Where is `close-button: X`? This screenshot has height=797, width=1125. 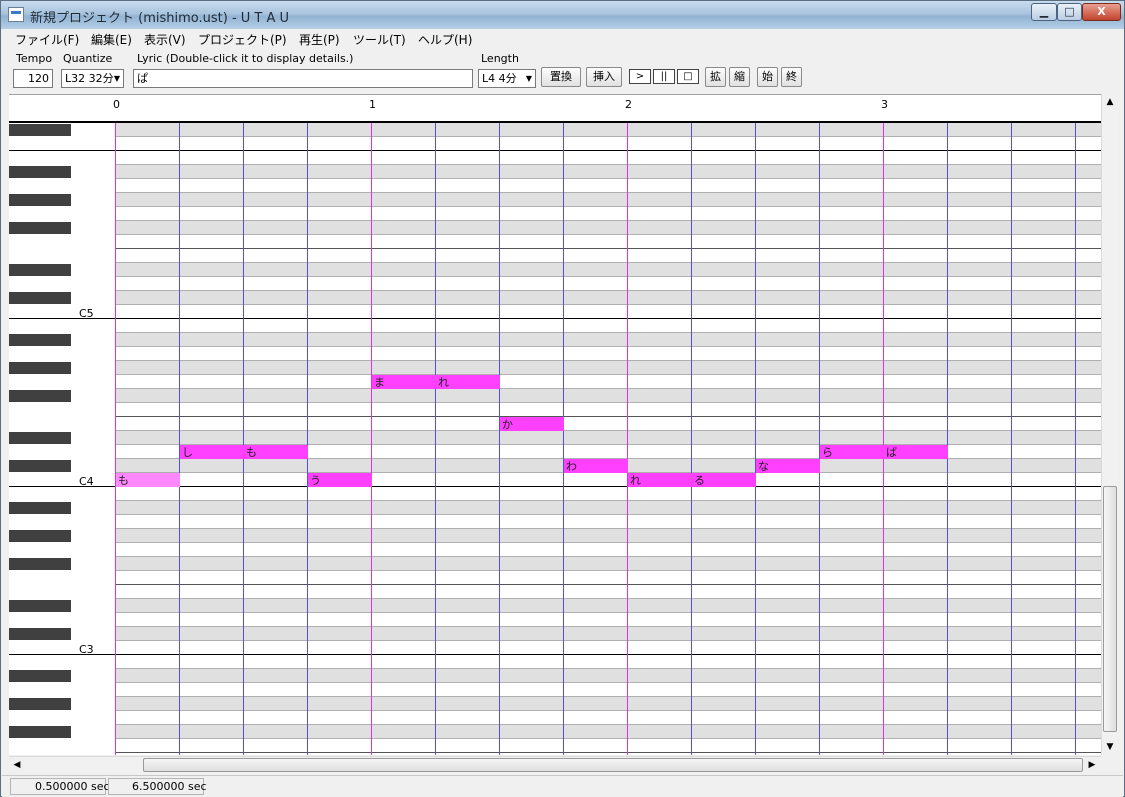
close-button: X is located at coordinates (1101, 12).